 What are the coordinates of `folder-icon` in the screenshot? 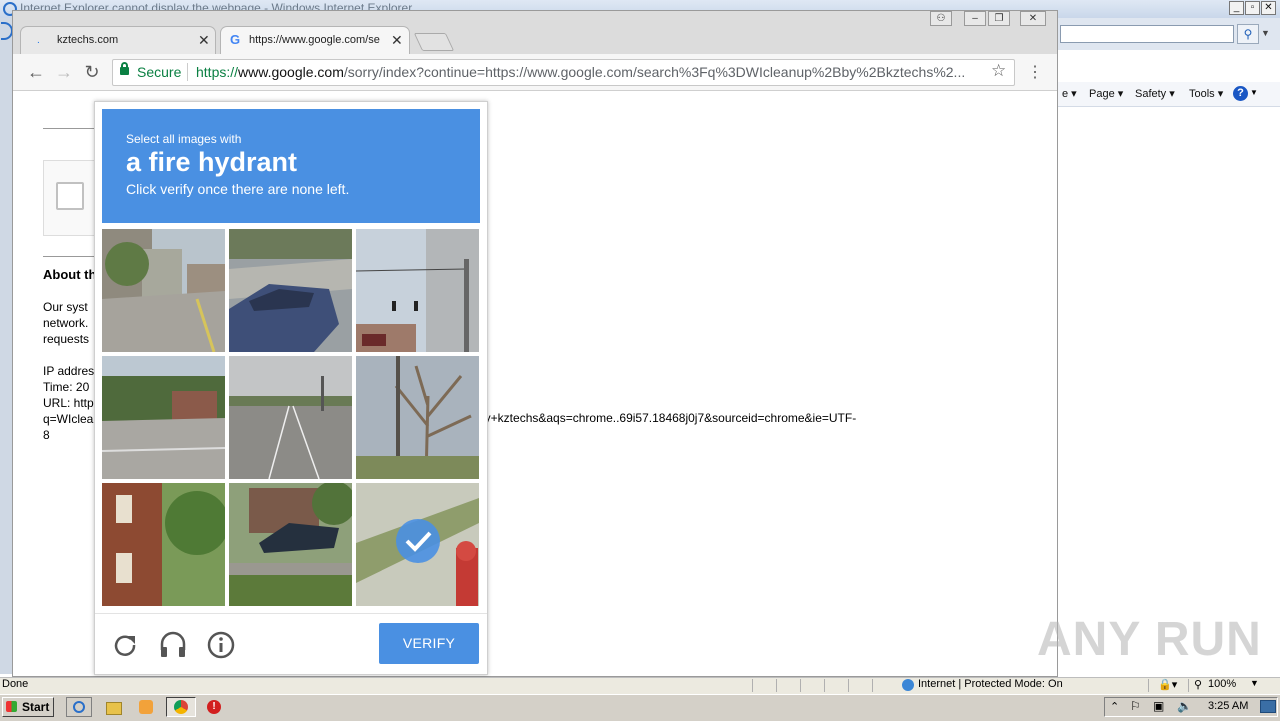 It's located at (114, 708).